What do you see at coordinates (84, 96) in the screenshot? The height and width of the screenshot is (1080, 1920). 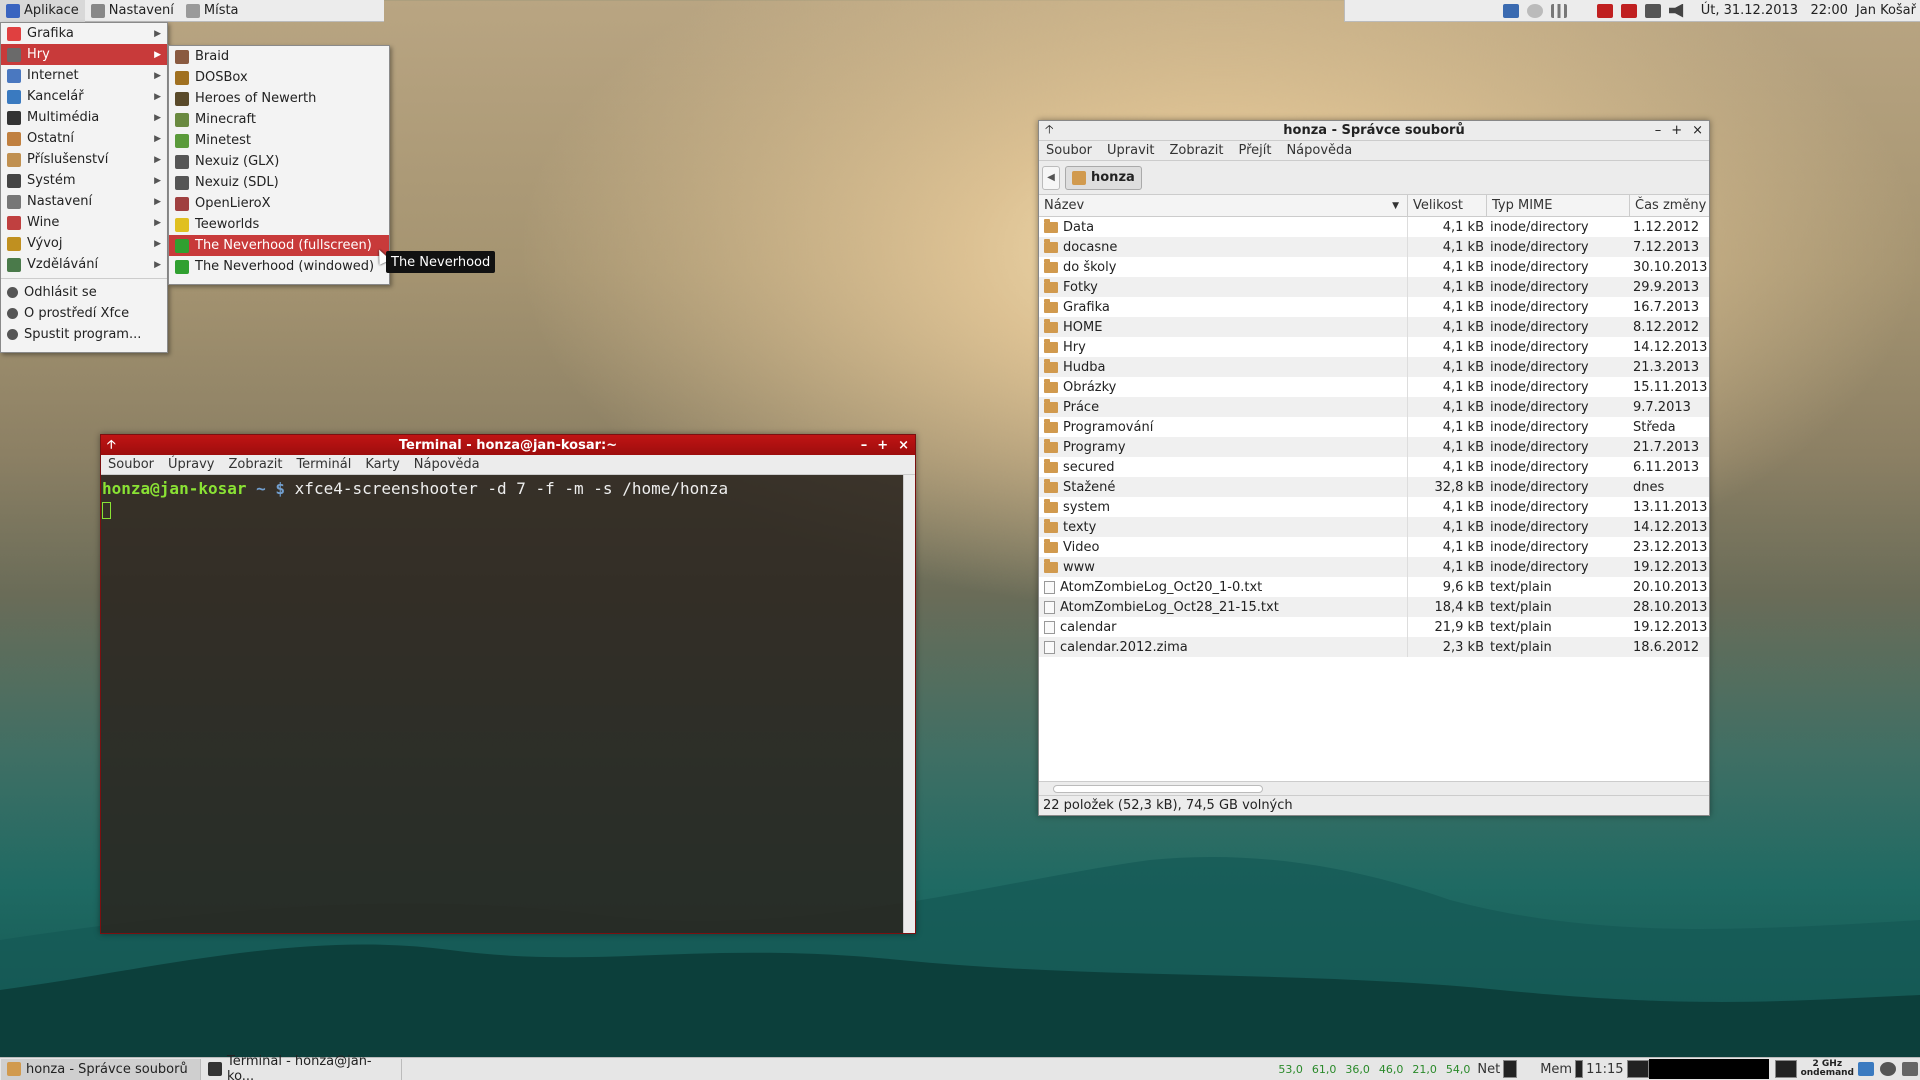 I see `menu-item-kancelář: Kancelář ▶` at bounding box center [84, 96].